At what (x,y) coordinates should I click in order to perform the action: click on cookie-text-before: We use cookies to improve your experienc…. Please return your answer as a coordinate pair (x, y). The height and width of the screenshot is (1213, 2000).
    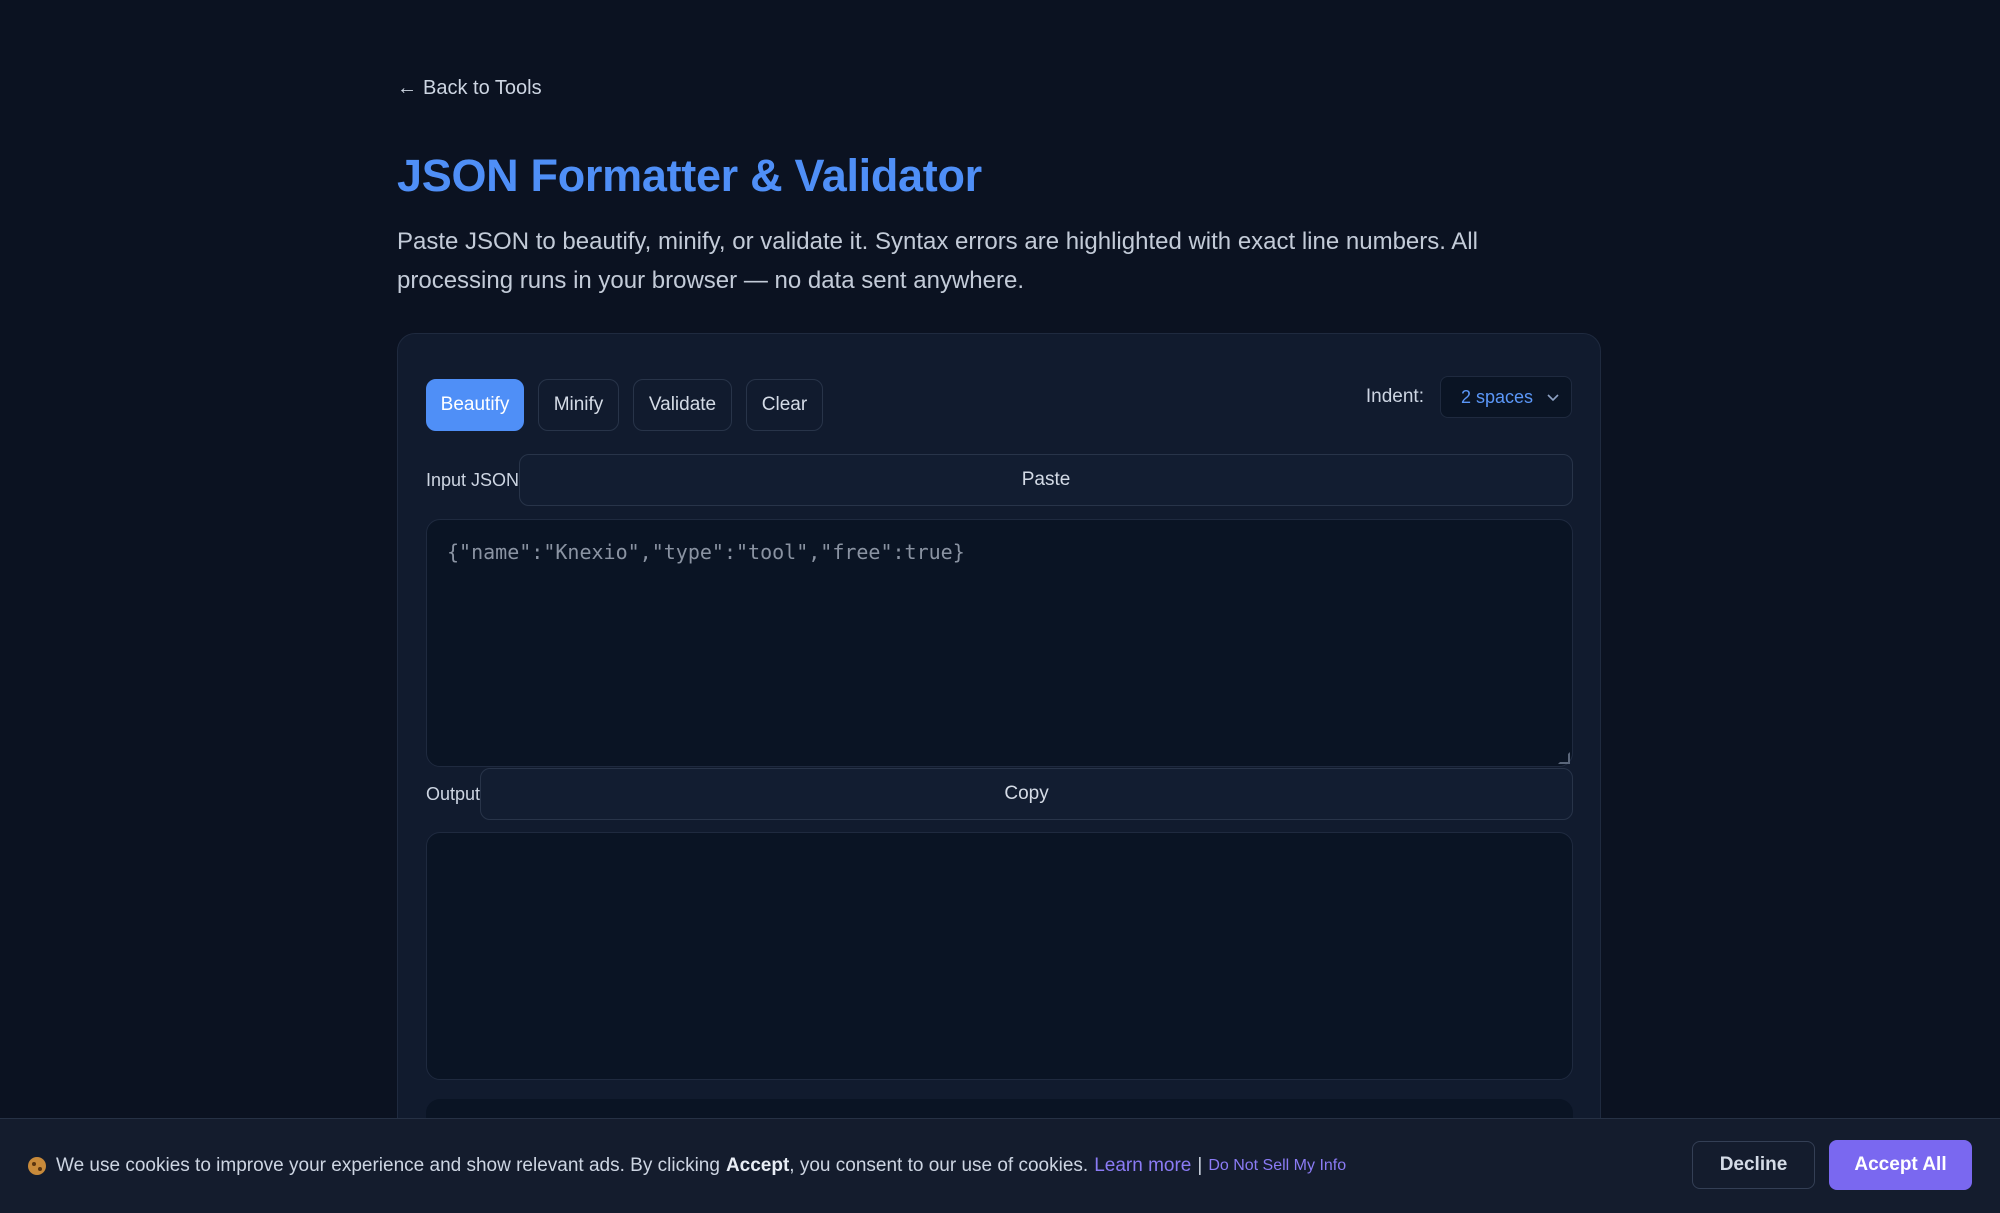
    Looking at the image, I should click on (388, 1165).